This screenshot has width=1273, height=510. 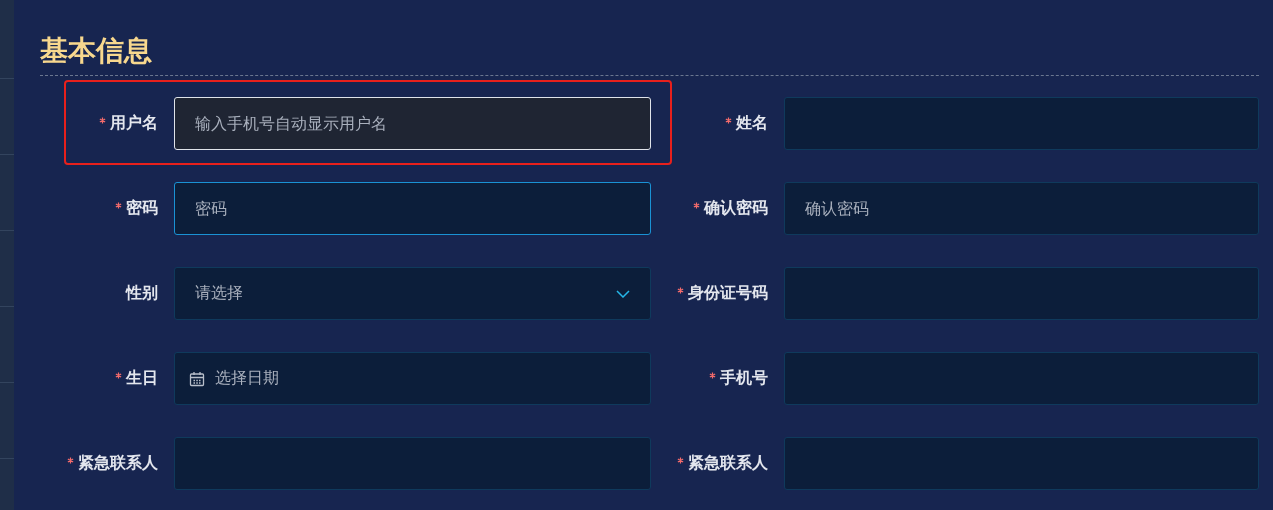 I want to click on field-label: 姓名, so click(x=752, y=123).